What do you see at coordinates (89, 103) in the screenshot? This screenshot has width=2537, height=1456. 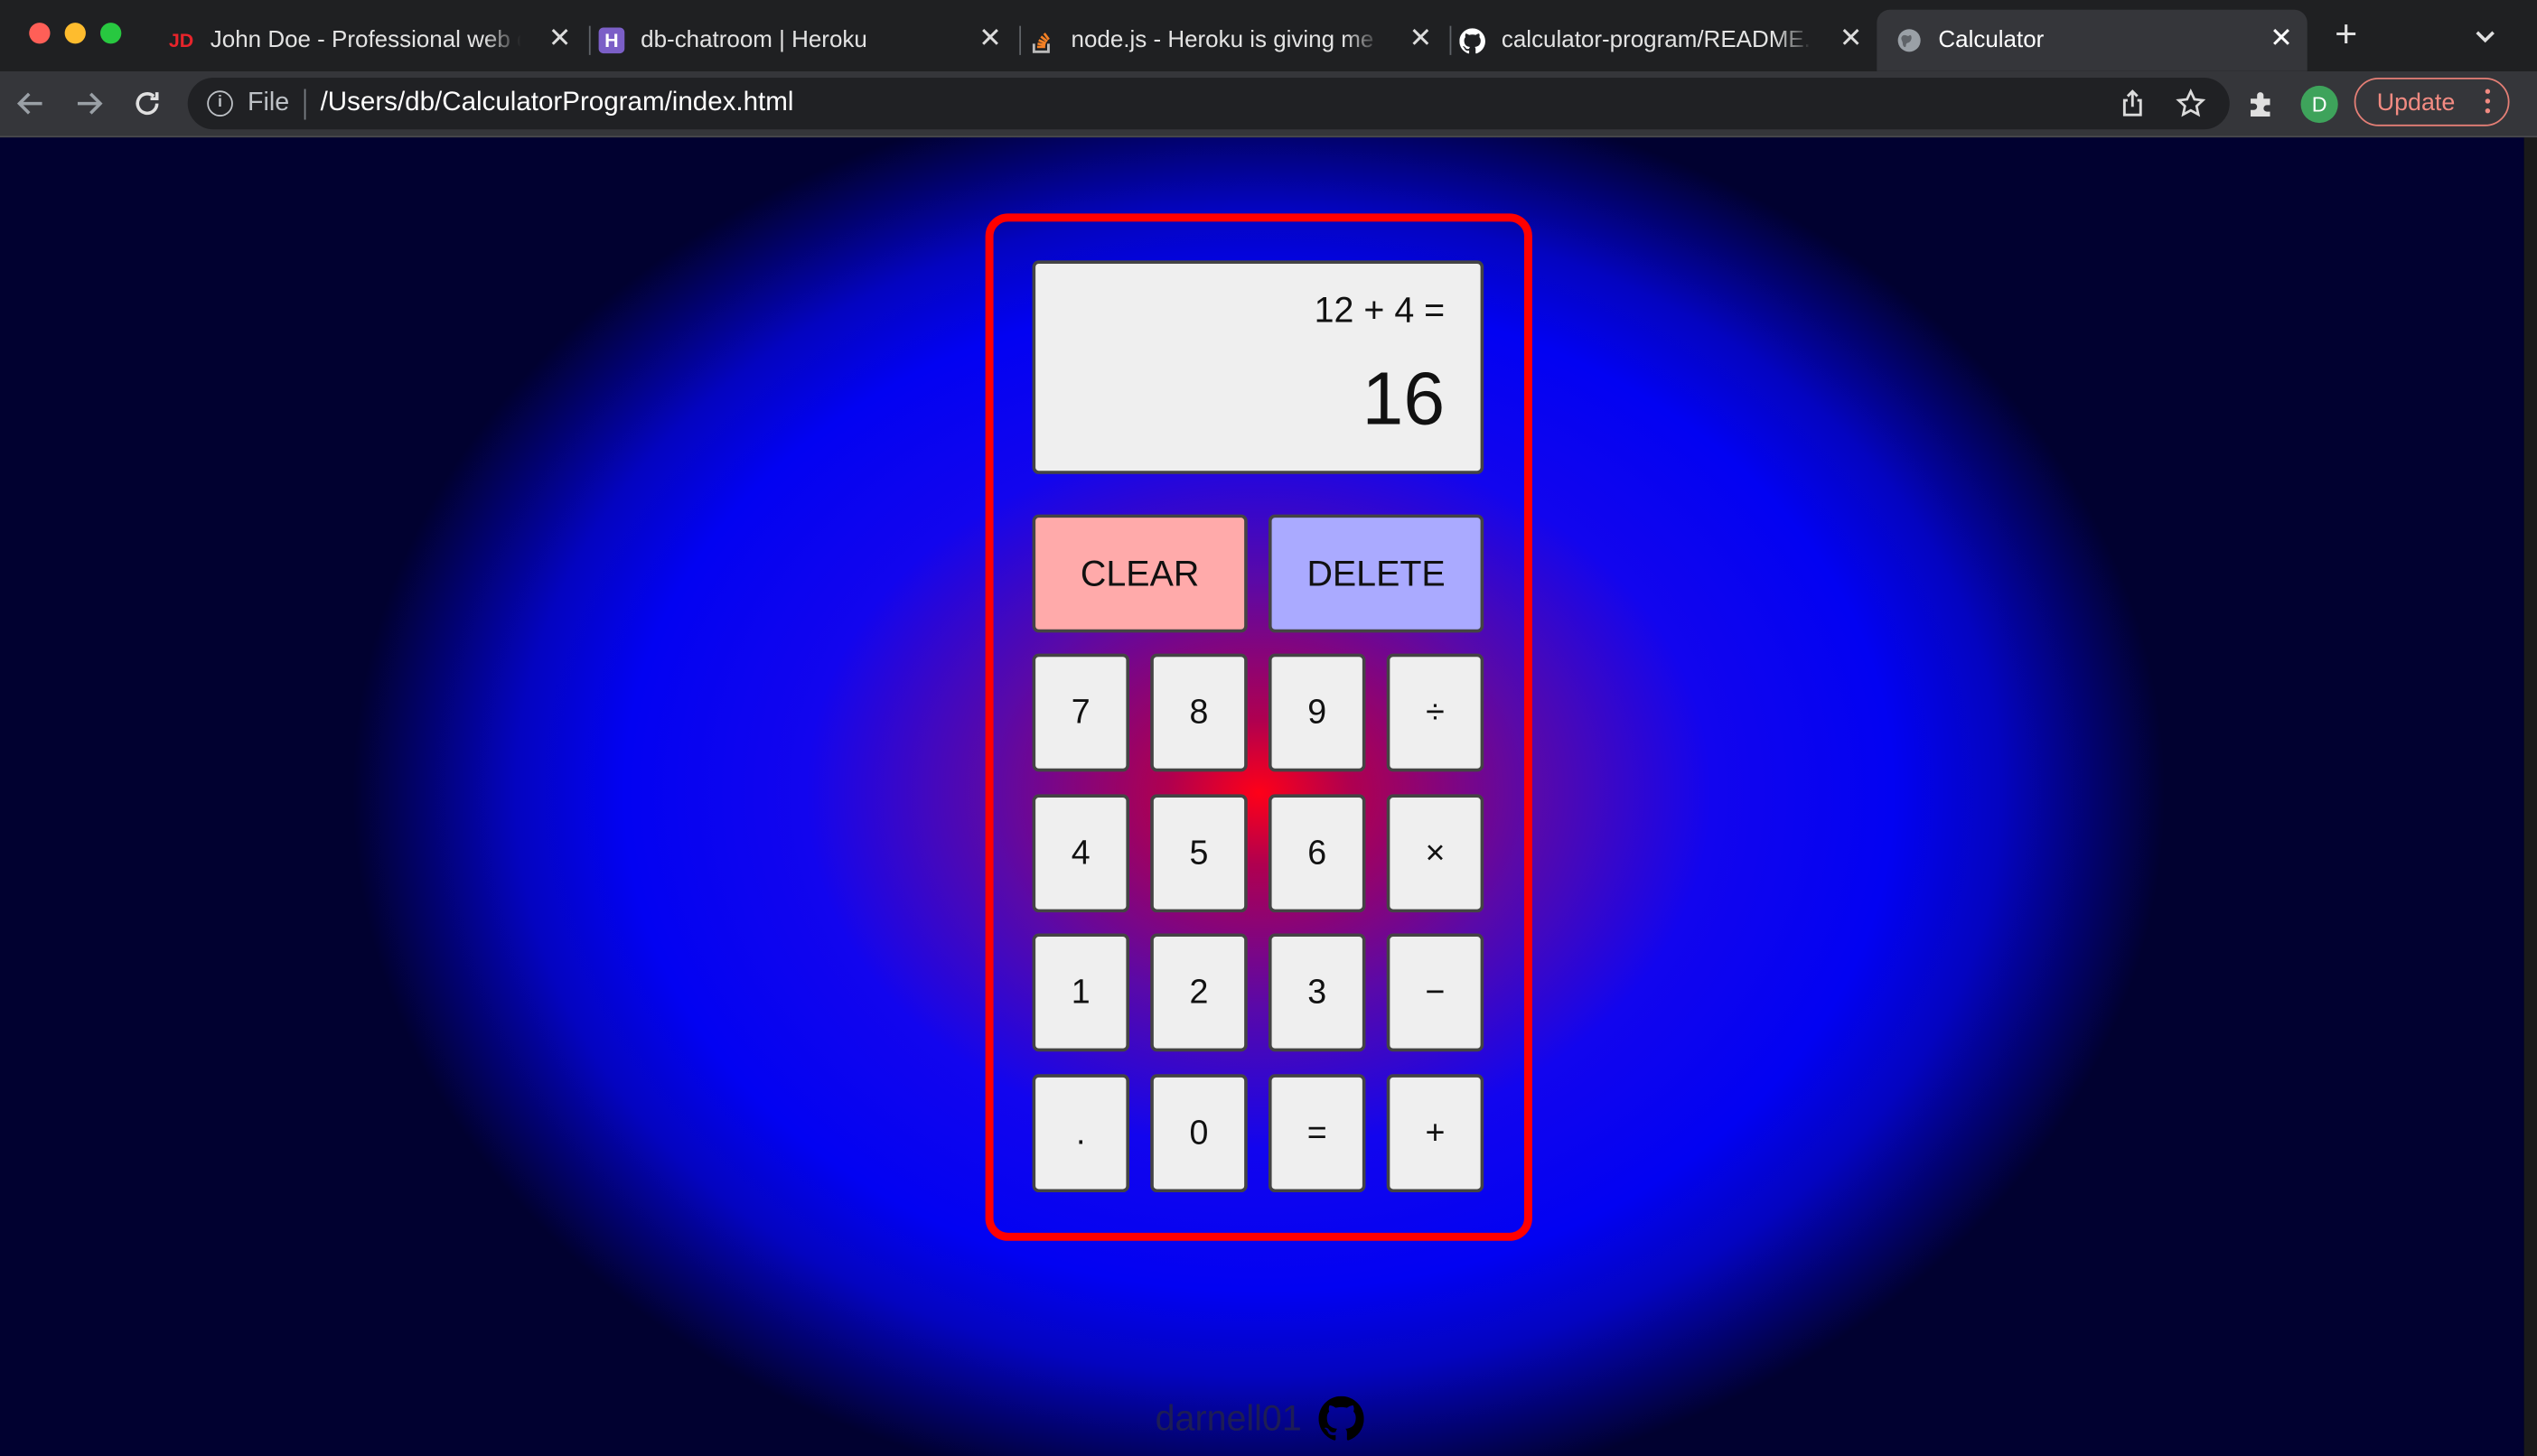 I see `forward-icon` at bounding box center [89, 103].